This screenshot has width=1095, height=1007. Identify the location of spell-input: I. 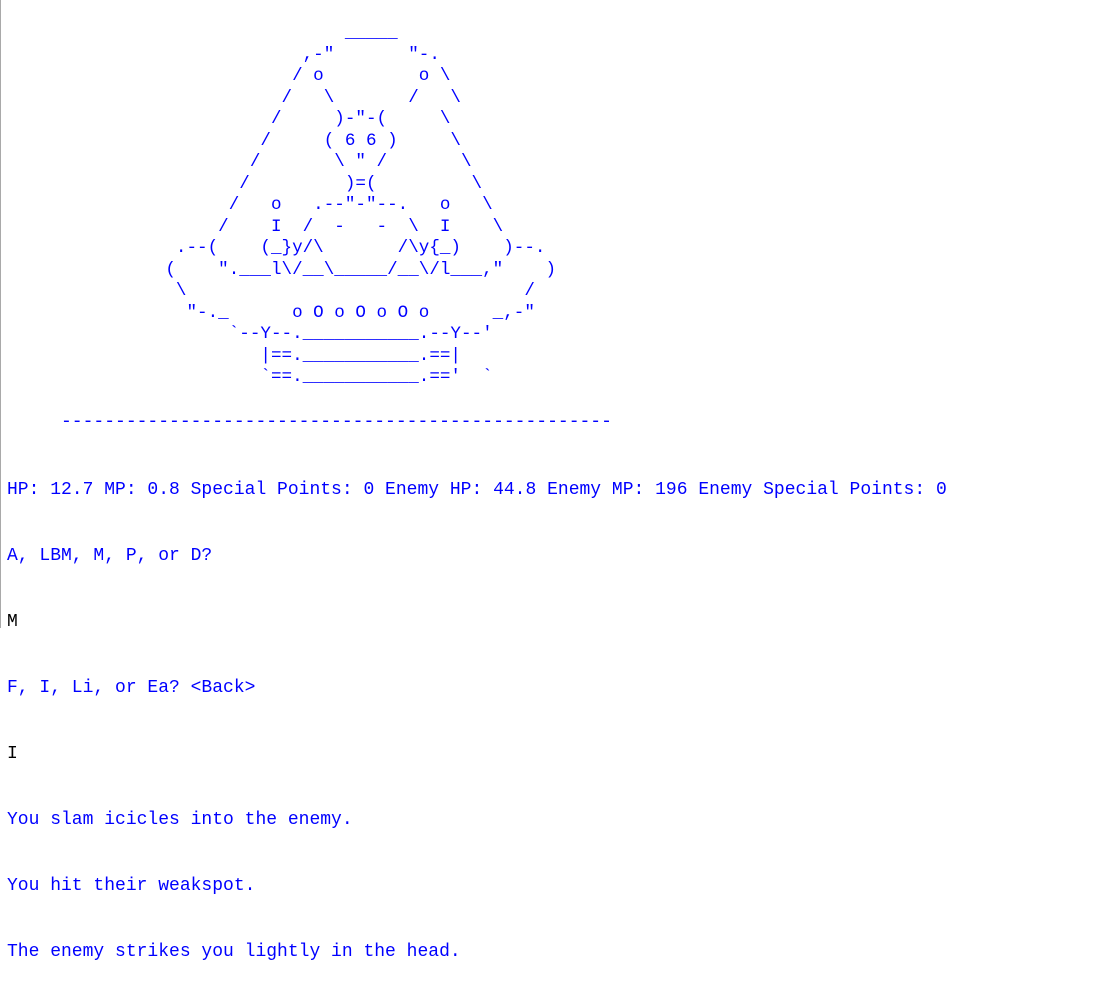
(12, 754).